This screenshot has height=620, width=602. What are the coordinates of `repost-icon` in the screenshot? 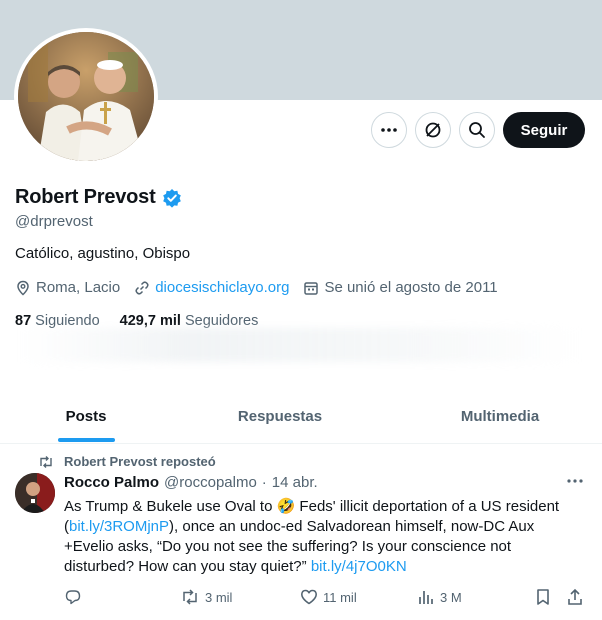 It's located at (46, 461).